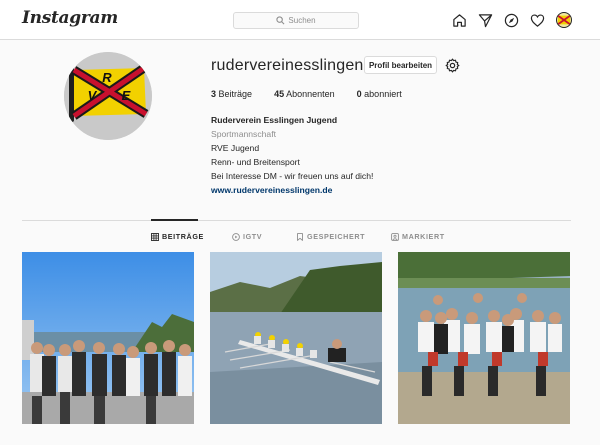  What do you see at coordinates (255, 162) in the screenshot?
I see `bio-line: Renn- und Breitensport` at bounding box center [255, 162].